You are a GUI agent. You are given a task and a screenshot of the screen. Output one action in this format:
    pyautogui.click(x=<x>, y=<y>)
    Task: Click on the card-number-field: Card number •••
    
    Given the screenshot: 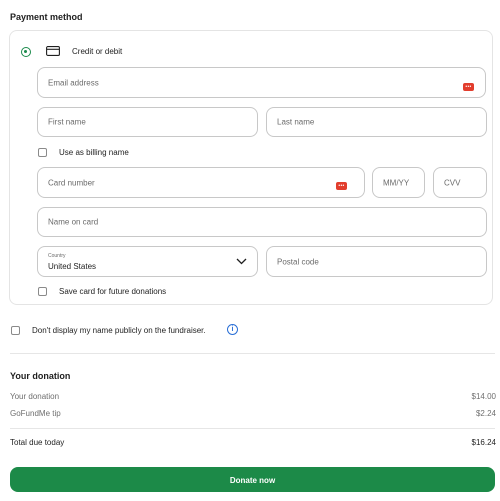 What is the action you would take?
    pyautogui.click(x=201, y=182)
    